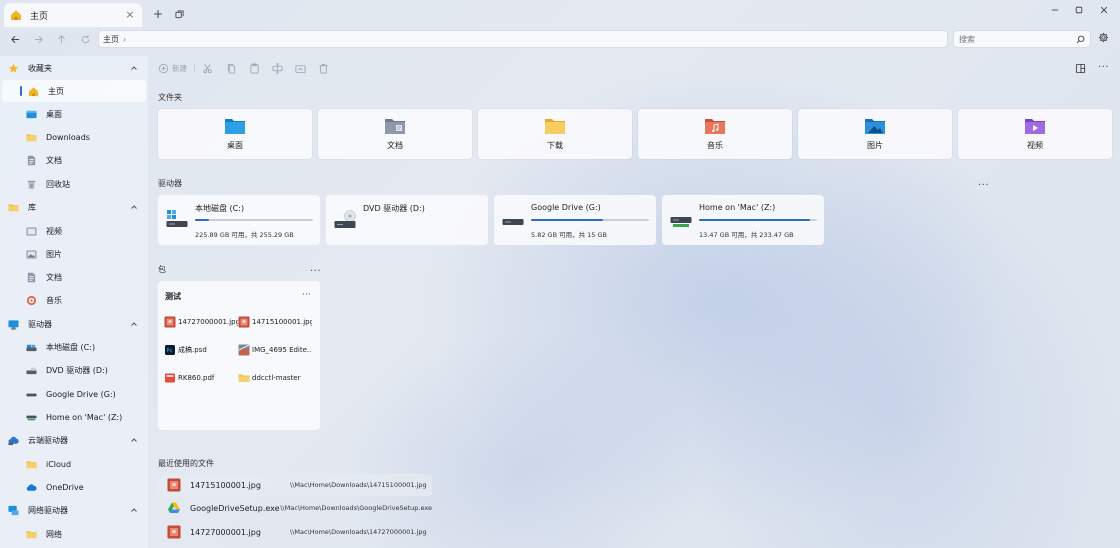  Describe the element at coordinates (170, 183) in the screenshot. I see `section-title-drives: 驱动器` at that location.